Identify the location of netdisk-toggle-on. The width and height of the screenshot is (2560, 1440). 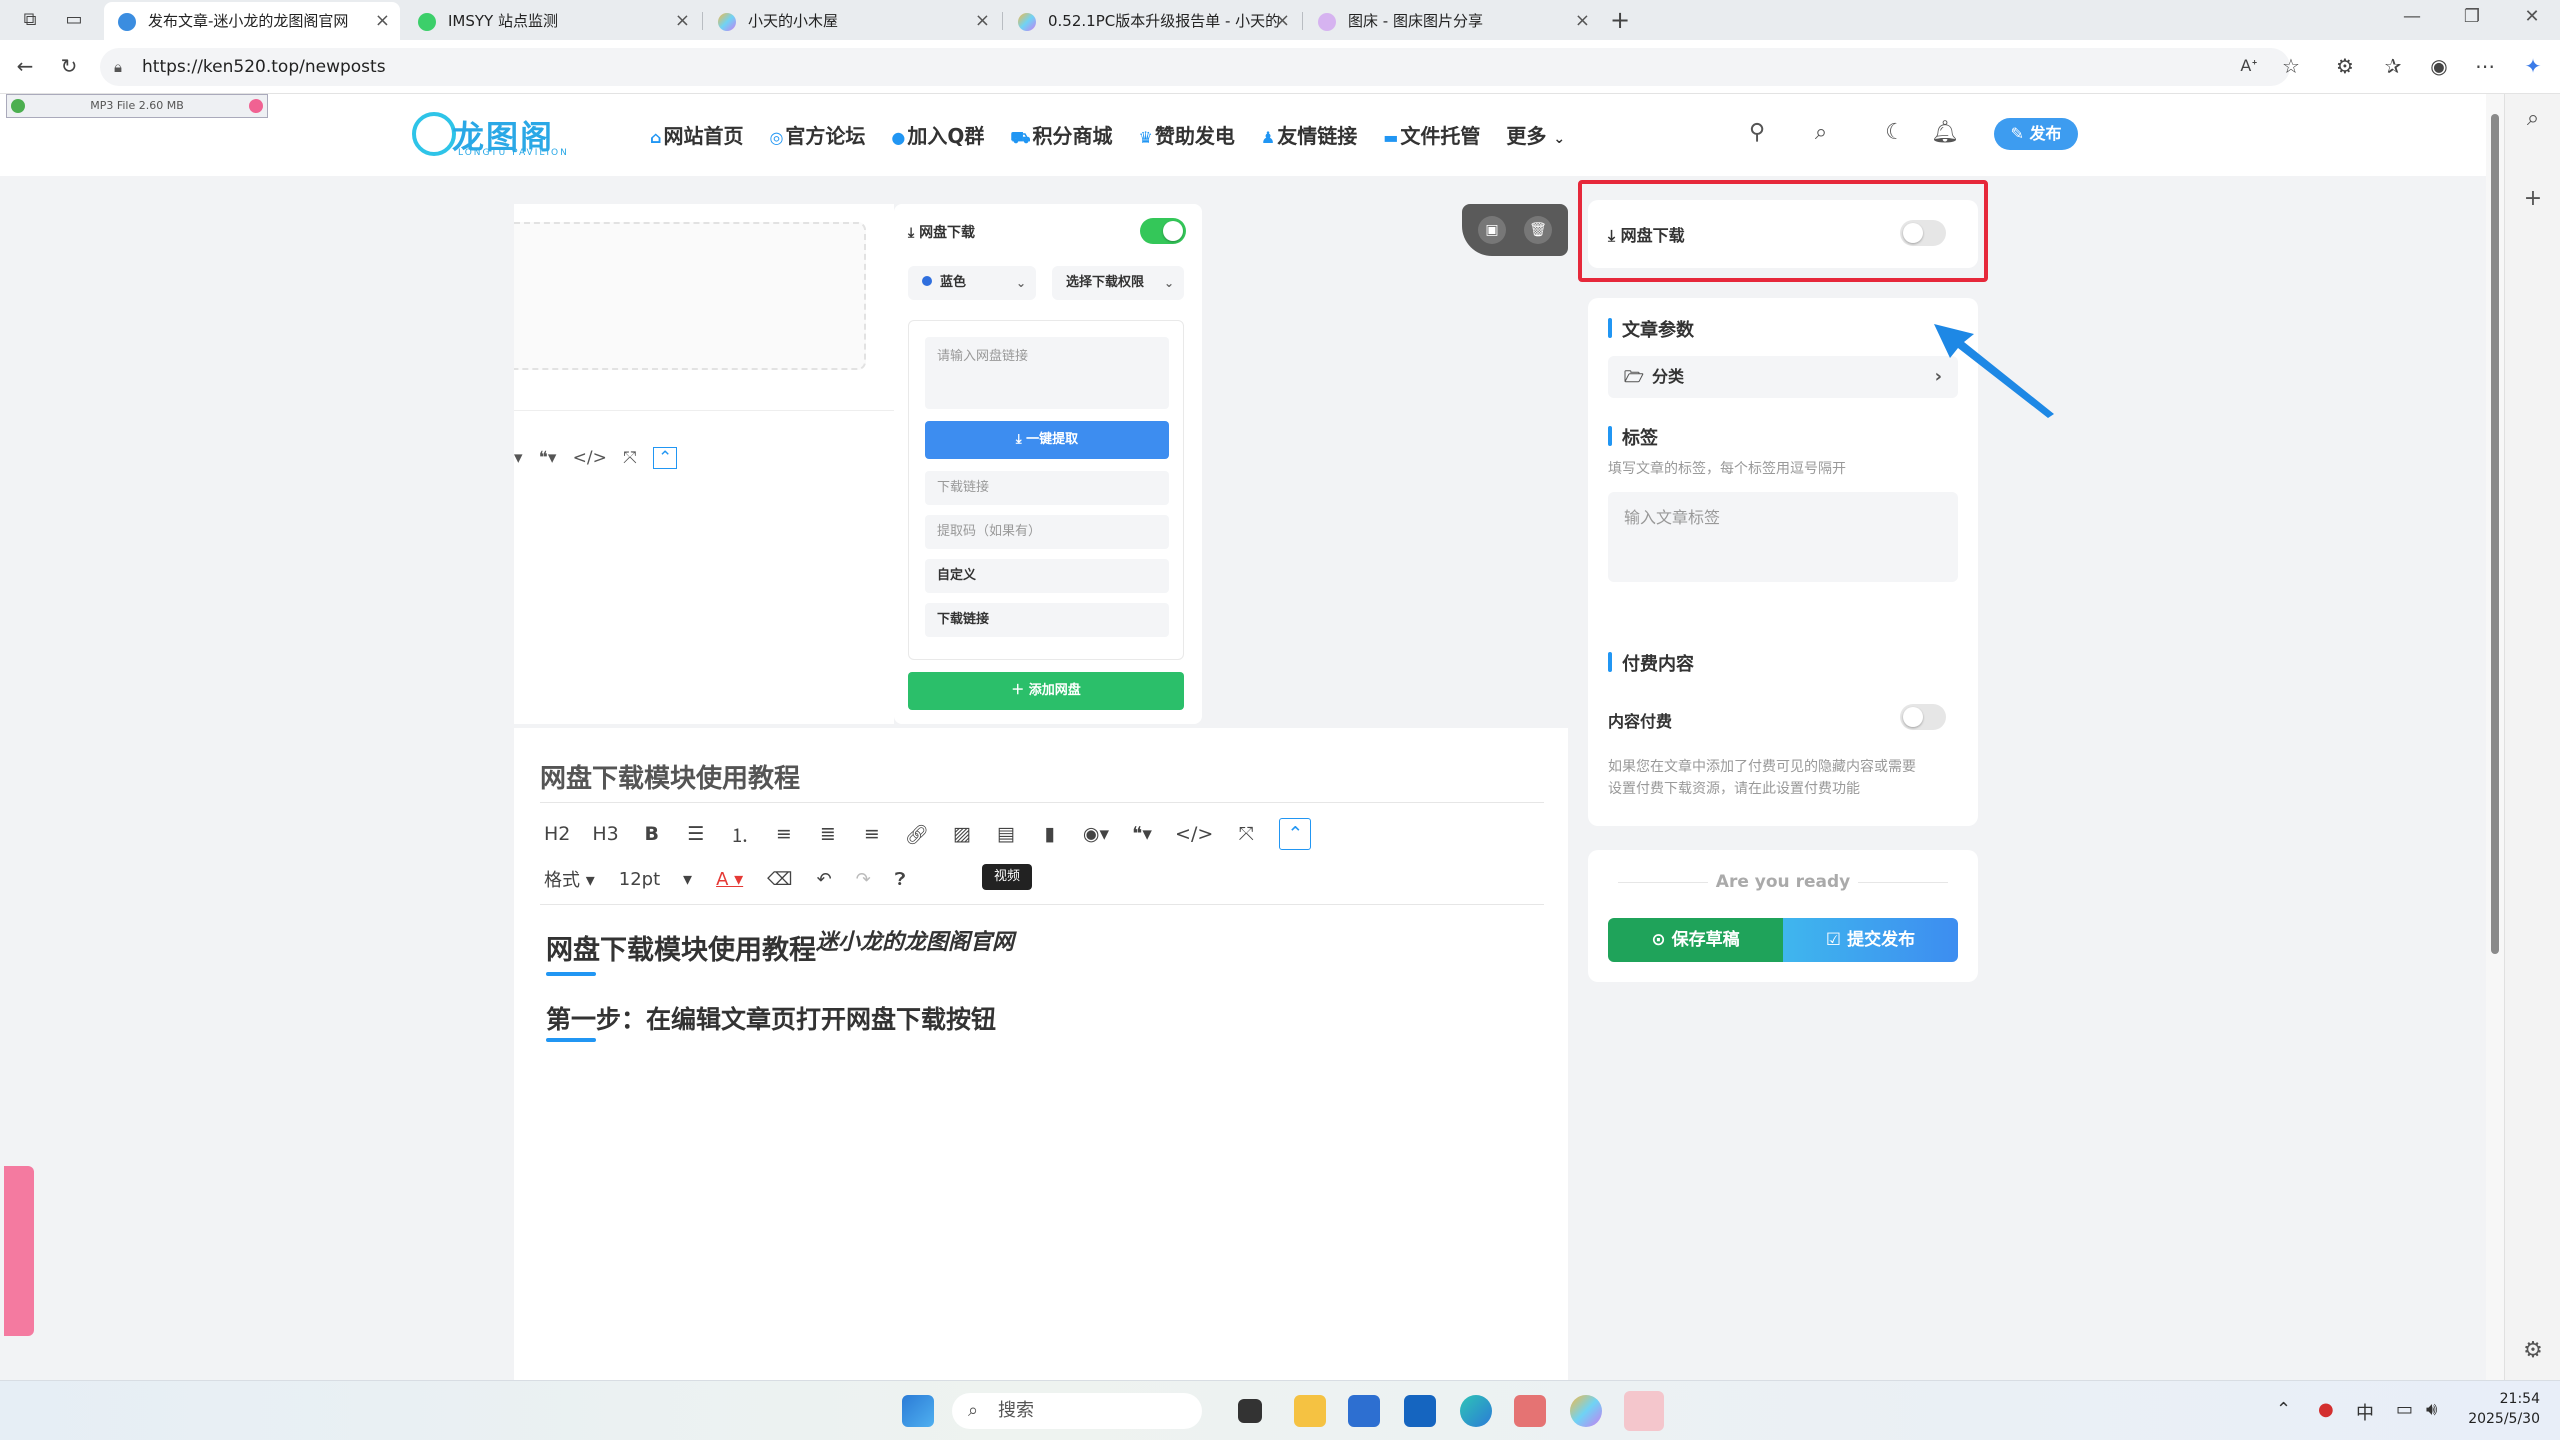
(1163, 231).